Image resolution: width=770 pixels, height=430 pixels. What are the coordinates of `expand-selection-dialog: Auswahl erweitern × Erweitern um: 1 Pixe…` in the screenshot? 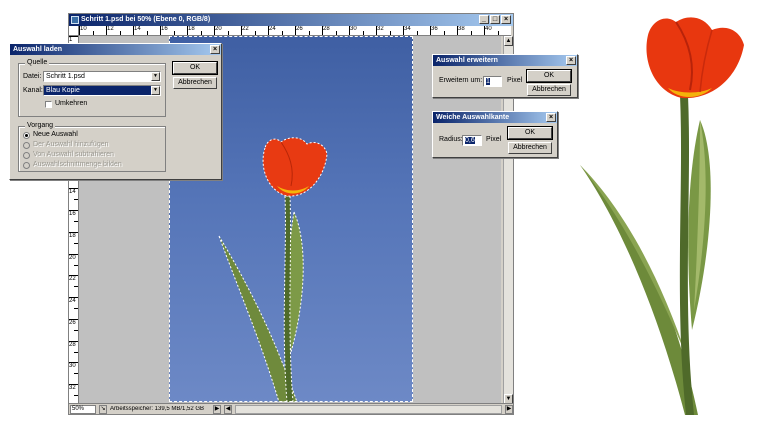 It's located at (505, 76).